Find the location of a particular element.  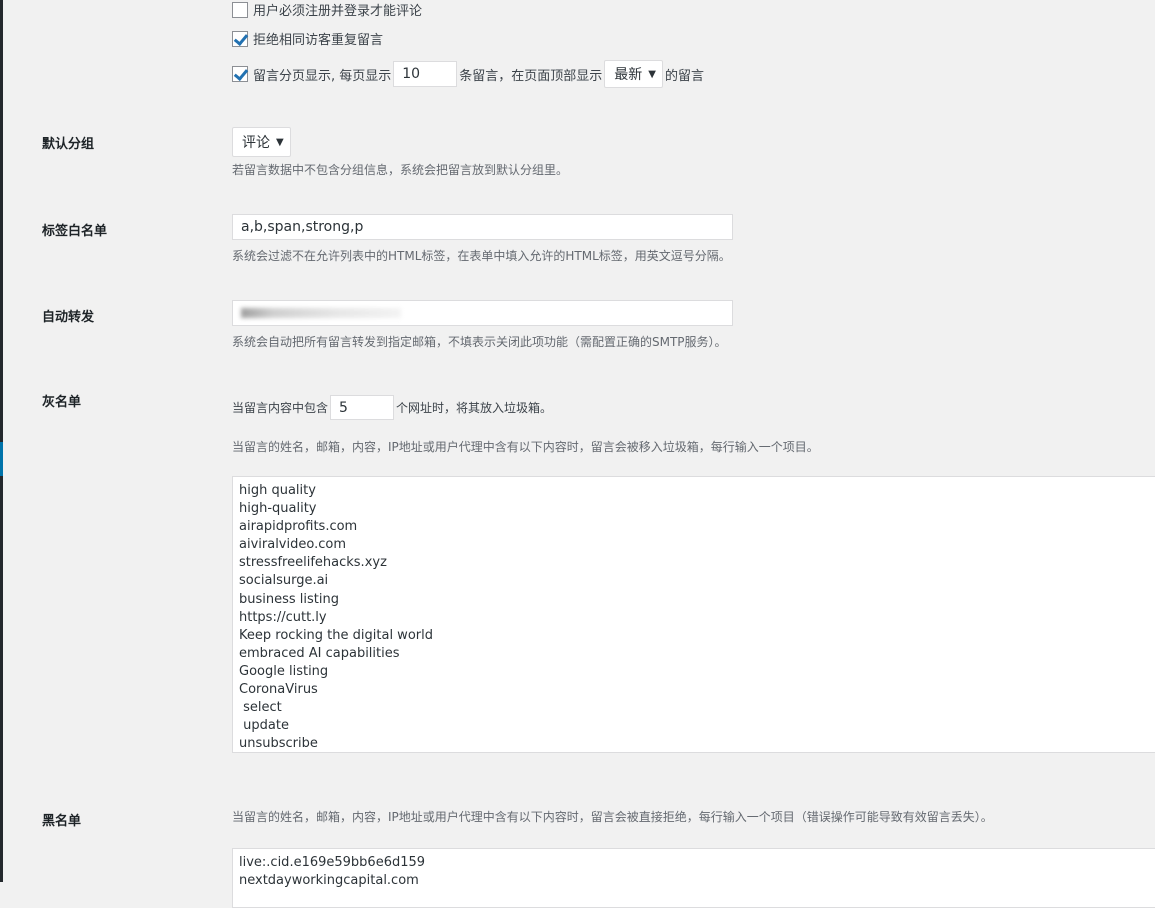

order-select: 最新 ▼ is located at coordinates (633, 74).